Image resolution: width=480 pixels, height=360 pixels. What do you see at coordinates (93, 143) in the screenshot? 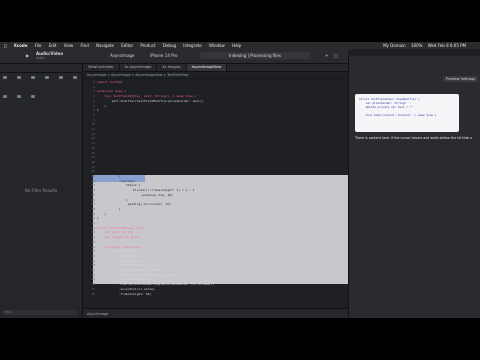
I see `line-number: 14` at bounding box center [93, 143].